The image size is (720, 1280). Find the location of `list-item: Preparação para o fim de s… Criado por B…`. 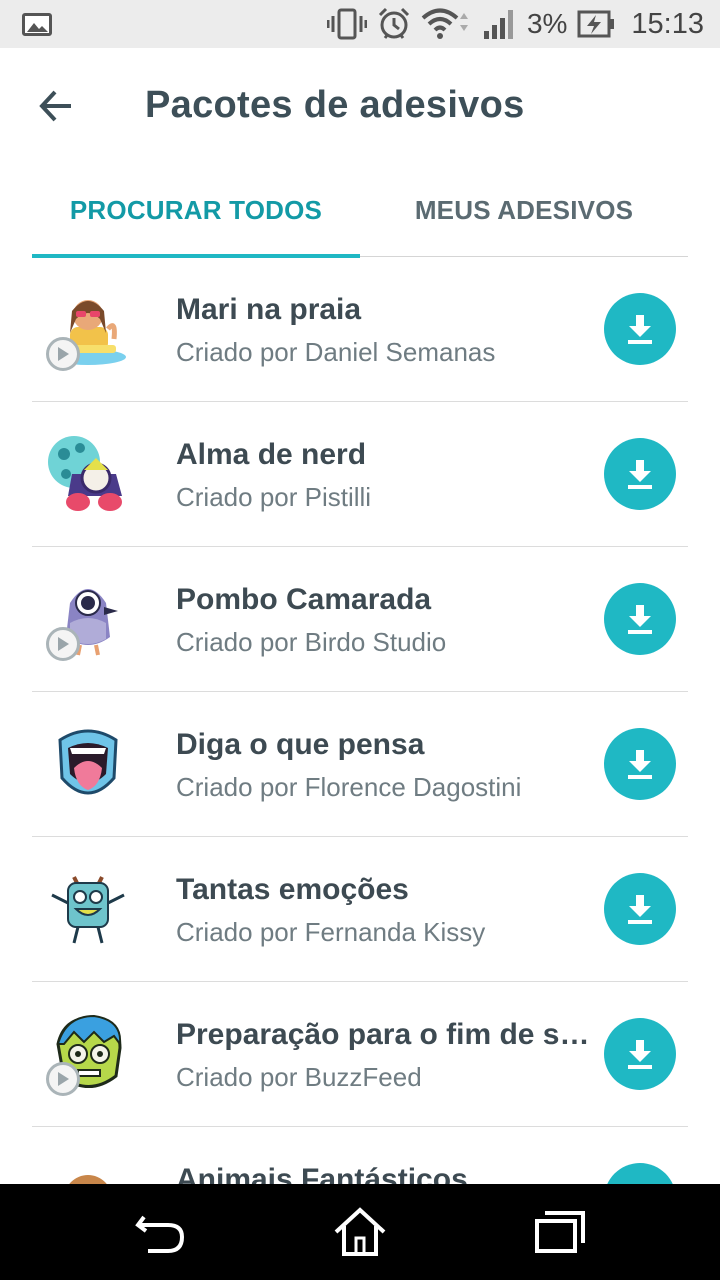

list-item: Preparação para o fim de s… Criado por B… is located at coordinates (360, 1054).